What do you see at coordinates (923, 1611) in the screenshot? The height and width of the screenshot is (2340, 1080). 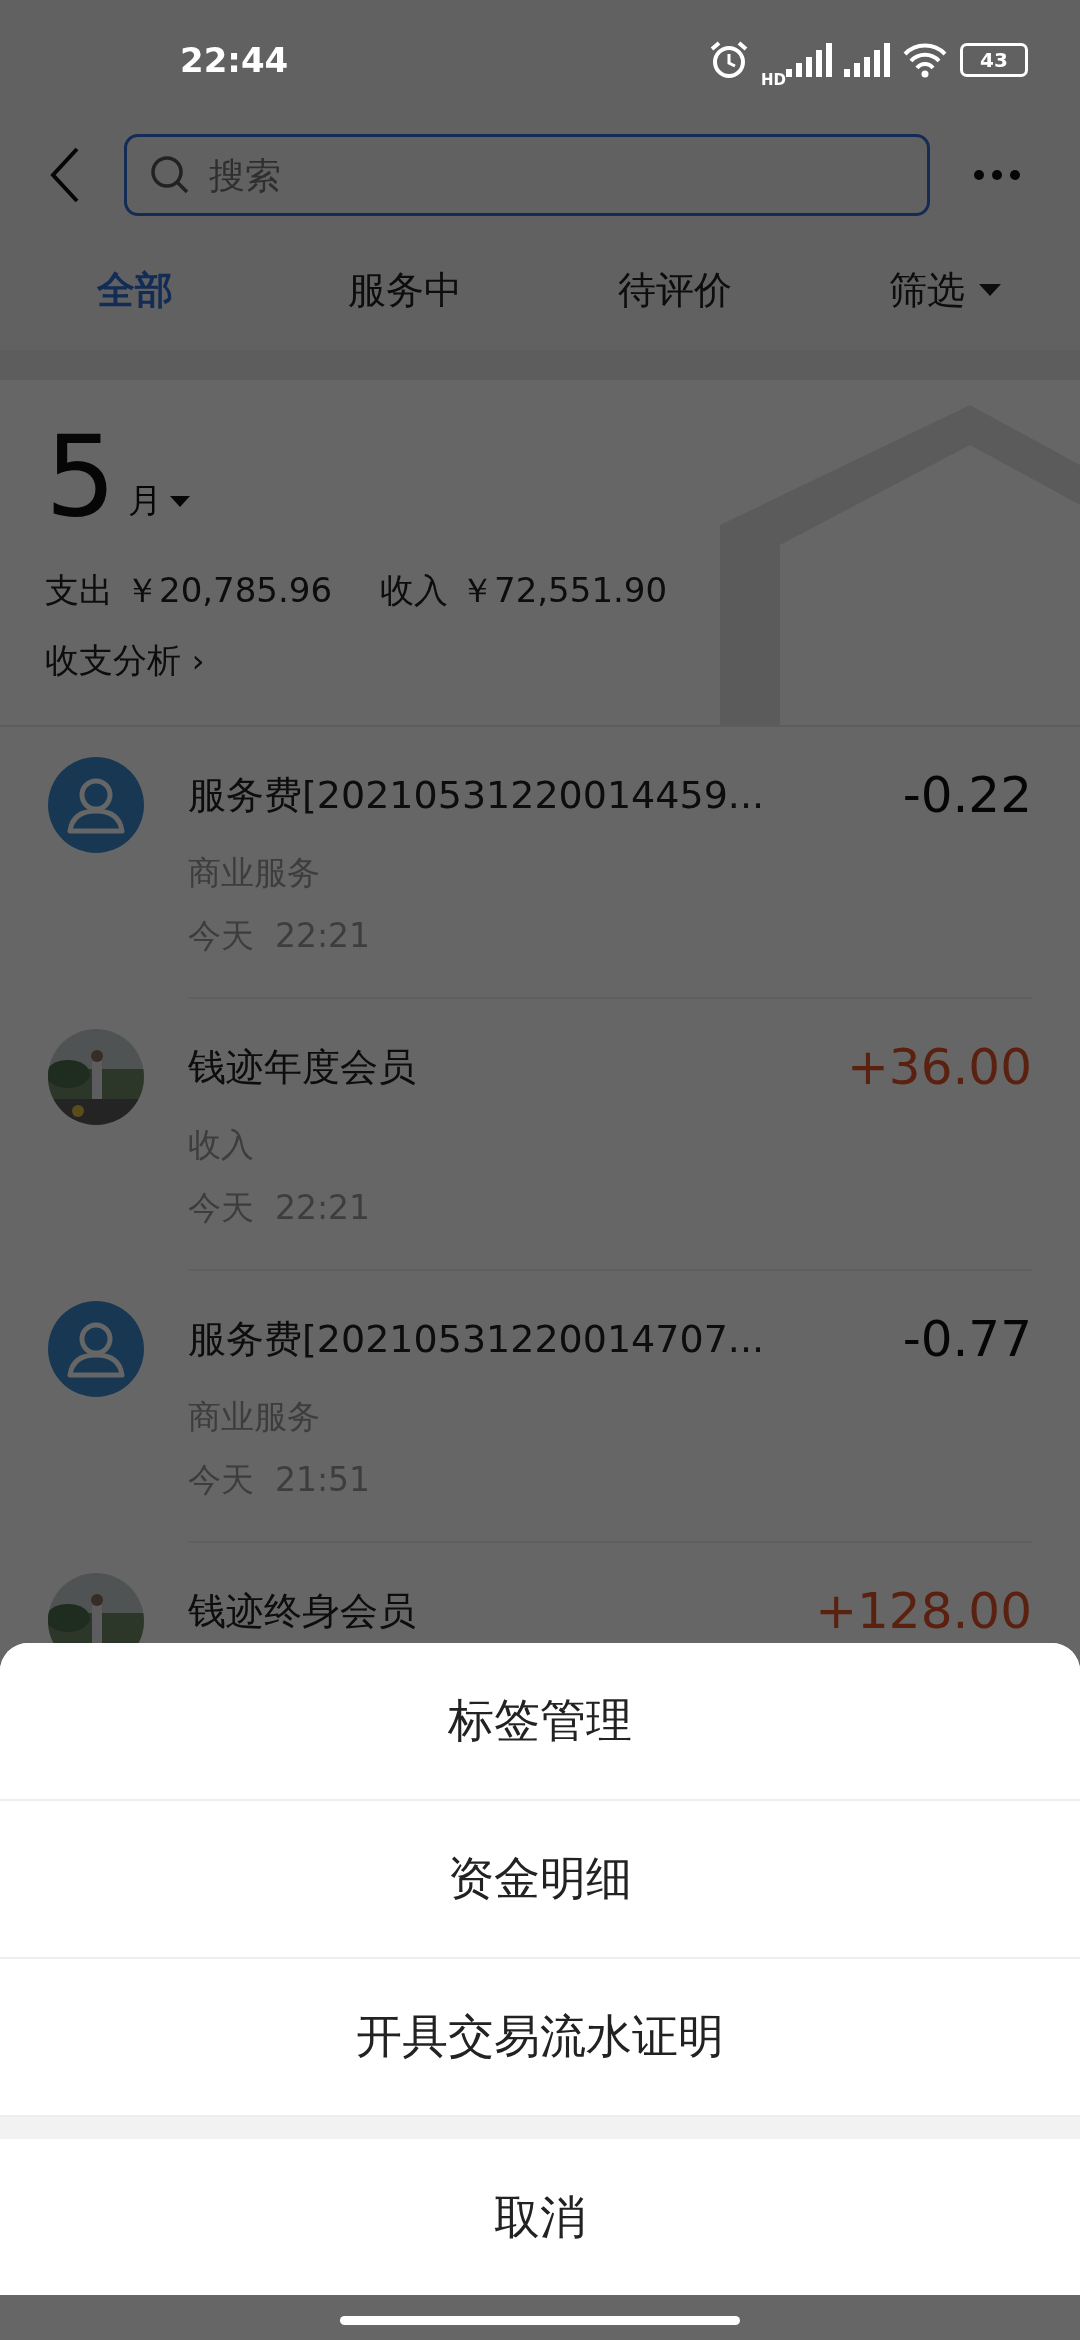 I see `transaction-amount: +128.00` at bounding box center [923, 1611].